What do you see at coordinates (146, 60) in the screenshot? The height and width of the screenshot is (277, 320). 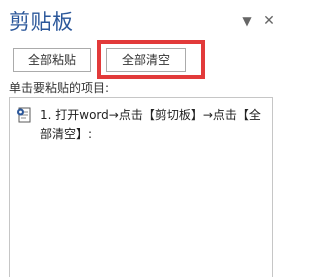 I see `clear-all-button: 全部清空` at bounding box center [146, 60].